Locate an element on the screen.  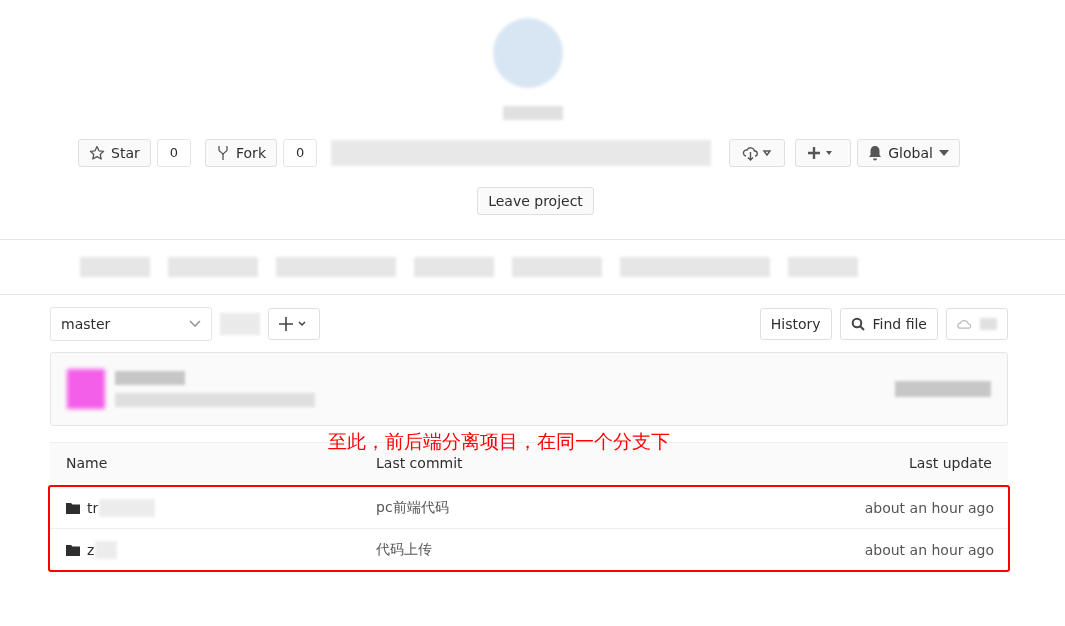
folder-link: z is located at coordinates (91, 549).